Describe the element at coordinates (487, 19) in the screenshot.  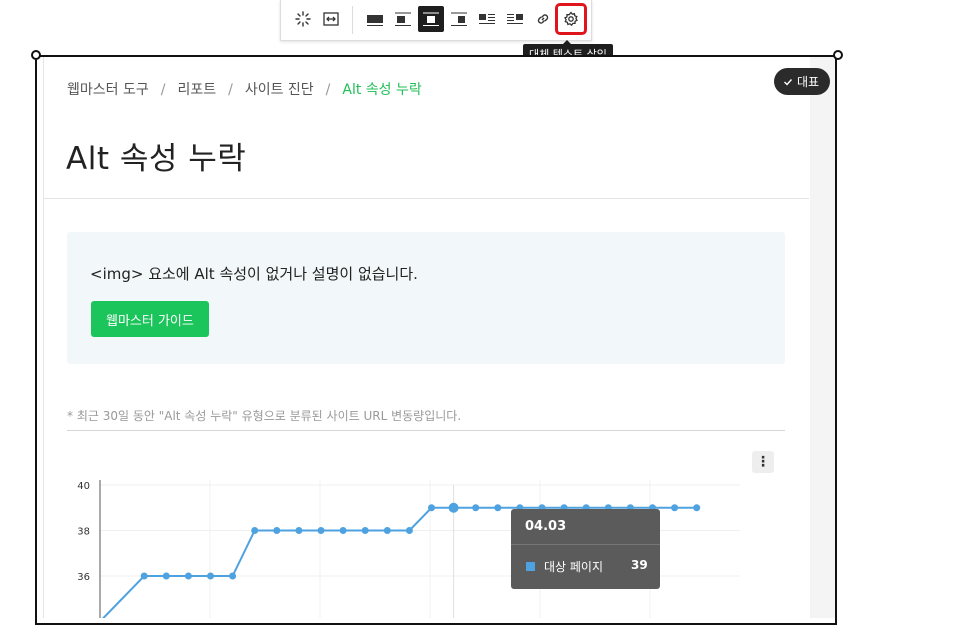
I see `text-wrap-left-icon` at that location.